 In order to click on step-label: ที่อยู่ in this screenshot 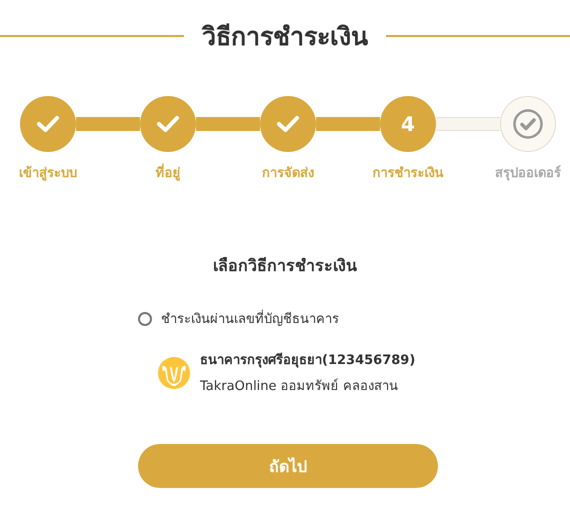, I will do `click(168, 172)`.